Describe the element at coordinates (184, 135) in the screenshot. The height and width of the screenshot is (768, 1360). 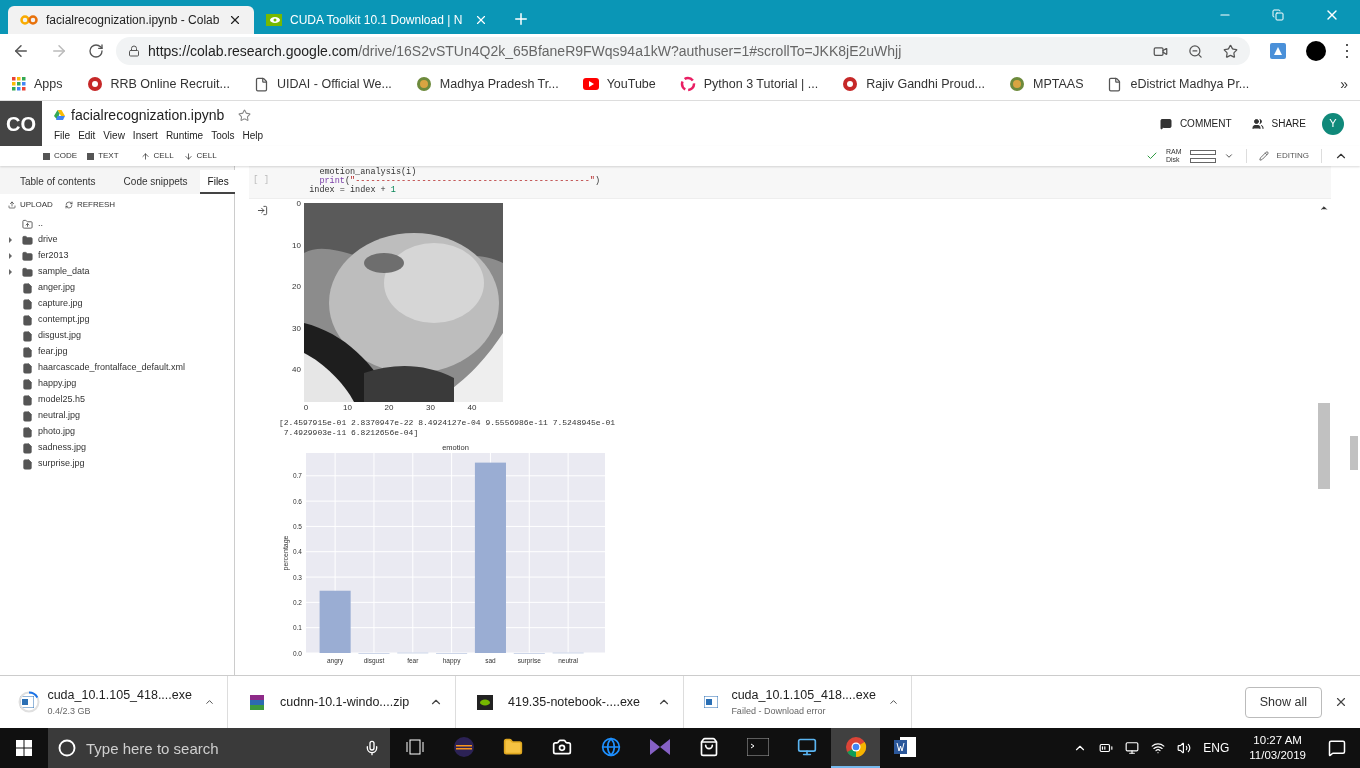
I see `menu-item: Runtime` at that location.